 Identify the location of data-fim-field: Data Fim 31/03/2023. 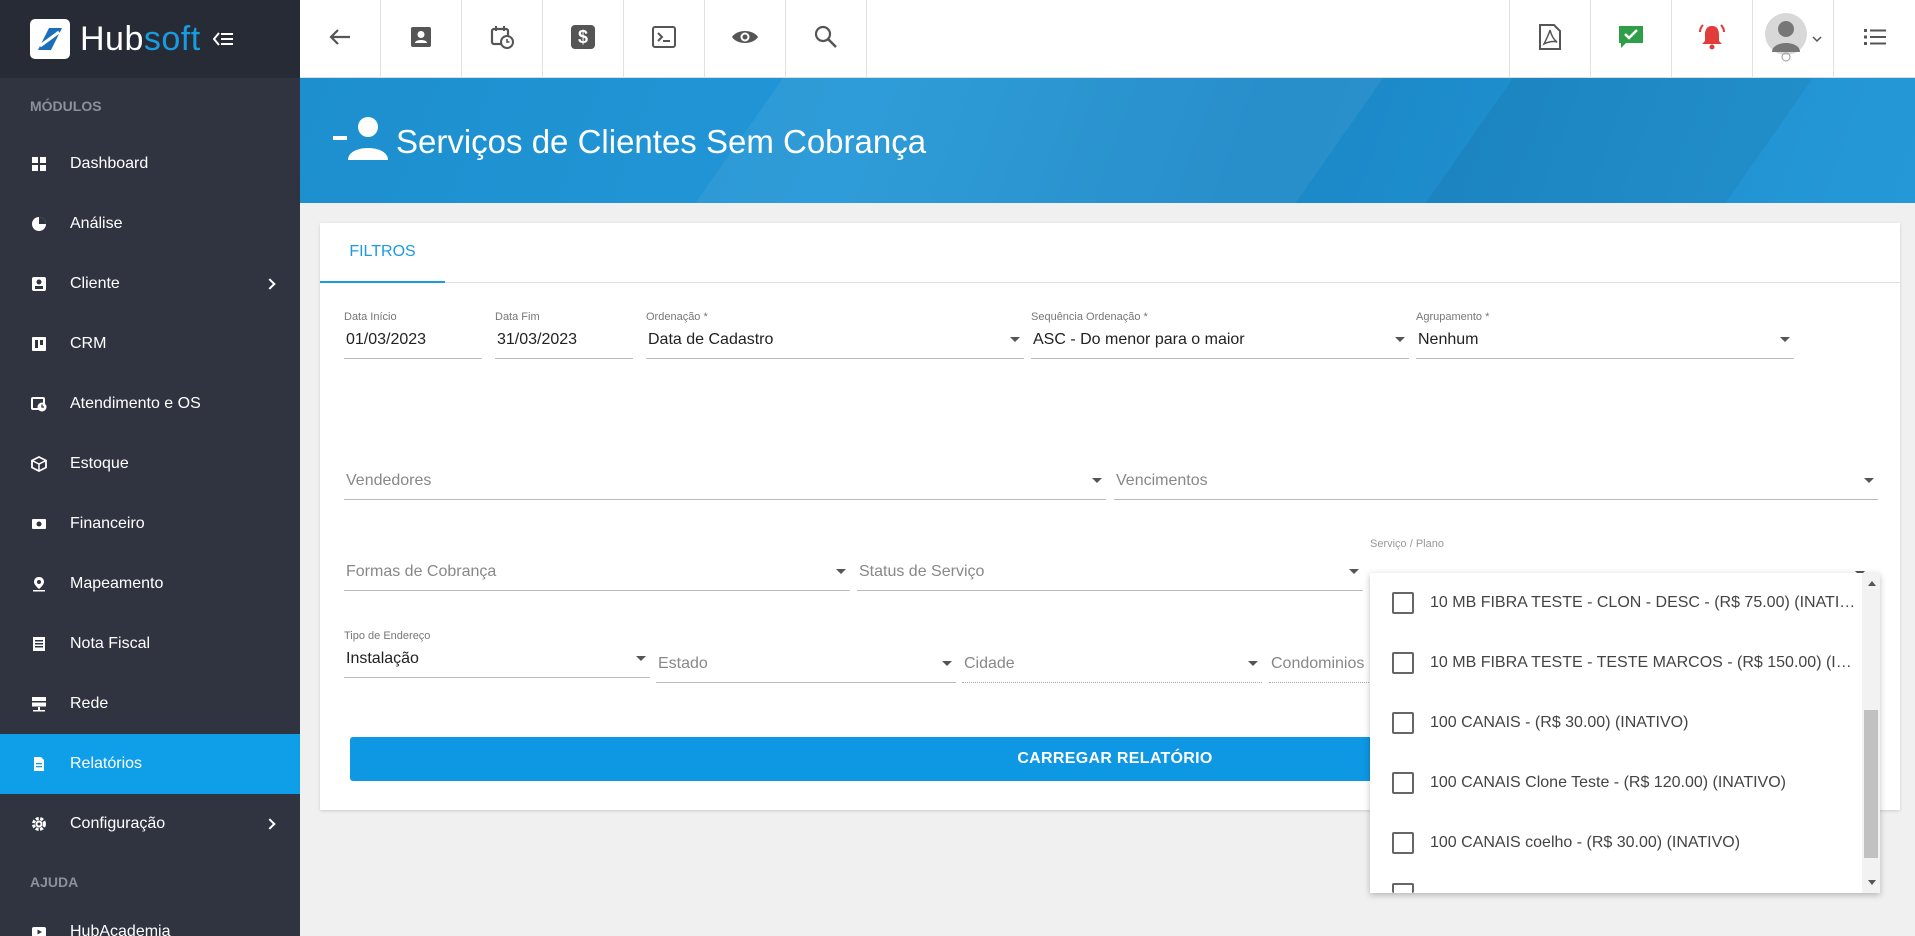
(564, 335).